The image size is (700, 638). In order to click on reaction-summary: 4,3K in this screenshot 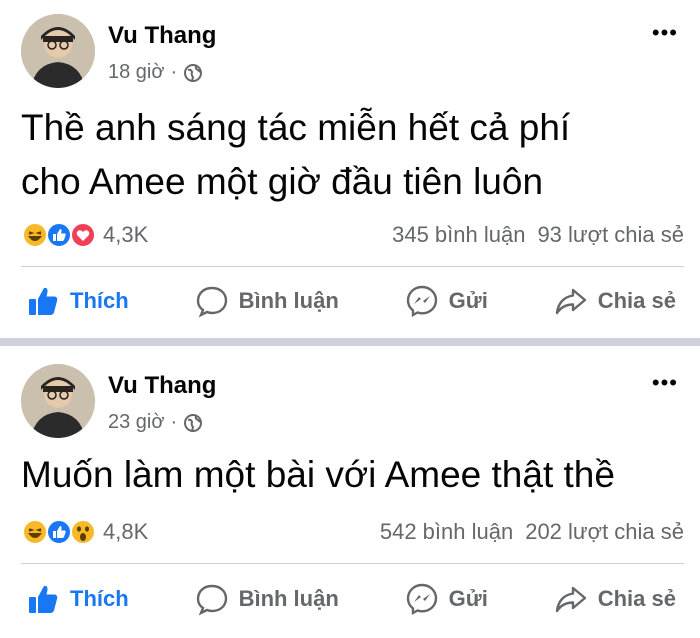, I will do `click(84, 235)`.